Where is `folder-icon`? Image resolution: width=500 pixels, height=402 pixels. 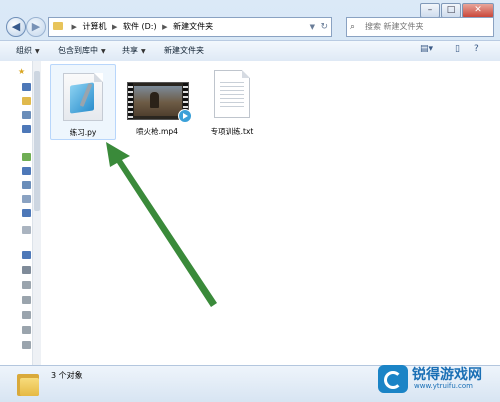
folder-icon is located at coordinates (28, 384).